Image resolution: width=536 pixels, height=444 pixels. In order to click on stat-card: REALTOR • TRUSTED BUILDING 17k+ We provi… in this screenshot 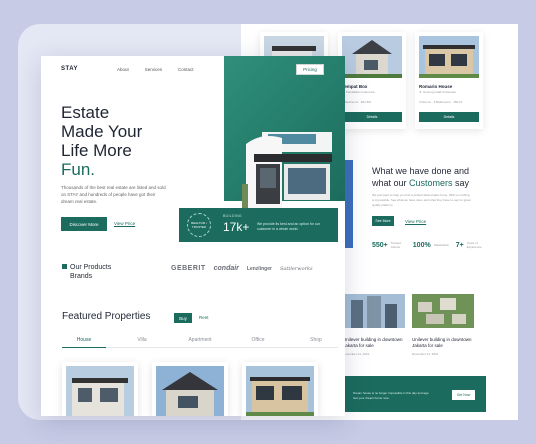, I will do `click(258, 225)`.